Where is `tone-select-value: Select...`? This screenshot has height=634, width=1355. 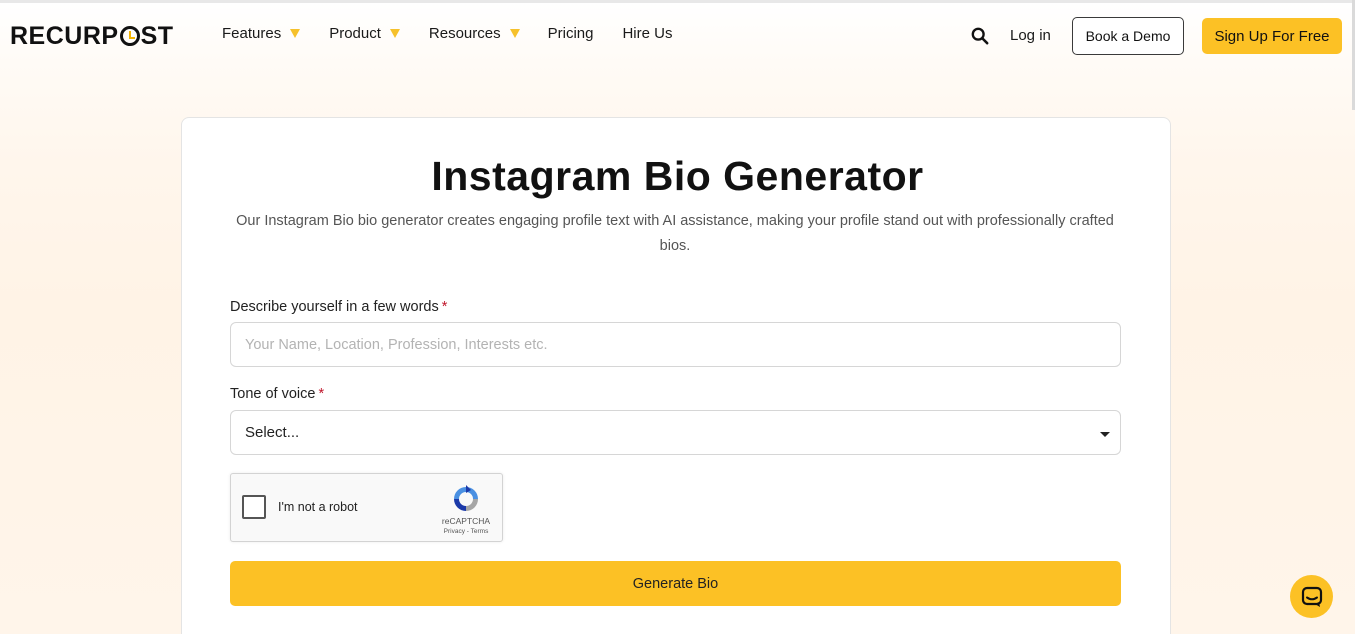
tone-select-value: Select... is located at coordinates (272, 432).